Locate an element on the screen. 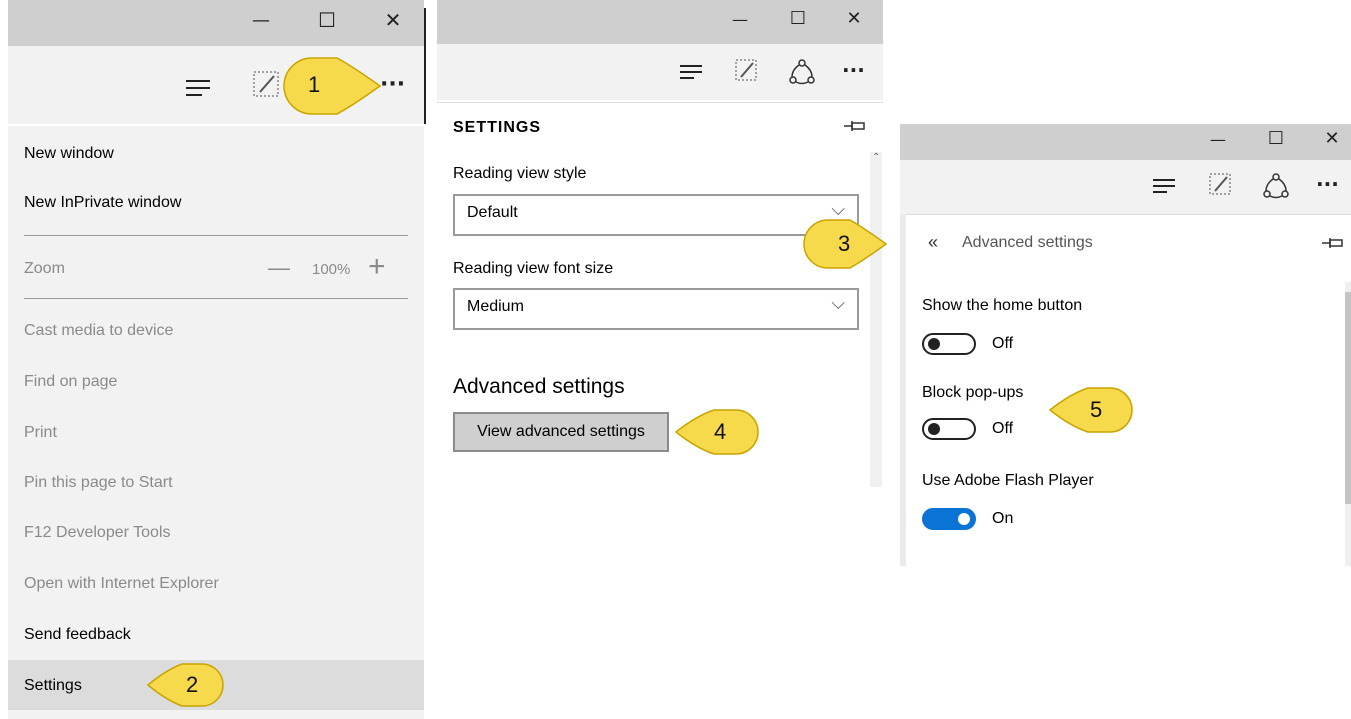 Image resolution: width=1351 pixels, height=719 pixels. show-home-button-toggle is located at coordinates (949, 344).